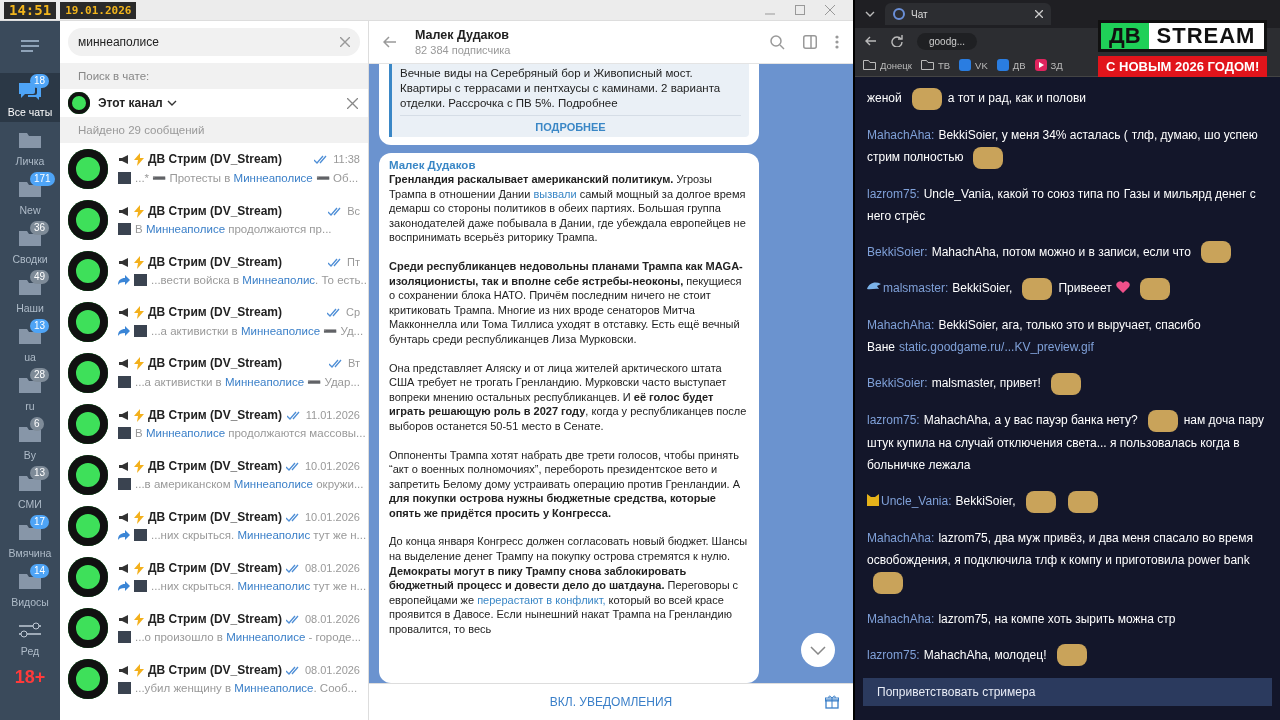 This screenshot has width=1280, height=720. What do you see at coordinates (40, 277) in the screenshot?
I see `unread-badge: 49` at bounding box center [40, 277].